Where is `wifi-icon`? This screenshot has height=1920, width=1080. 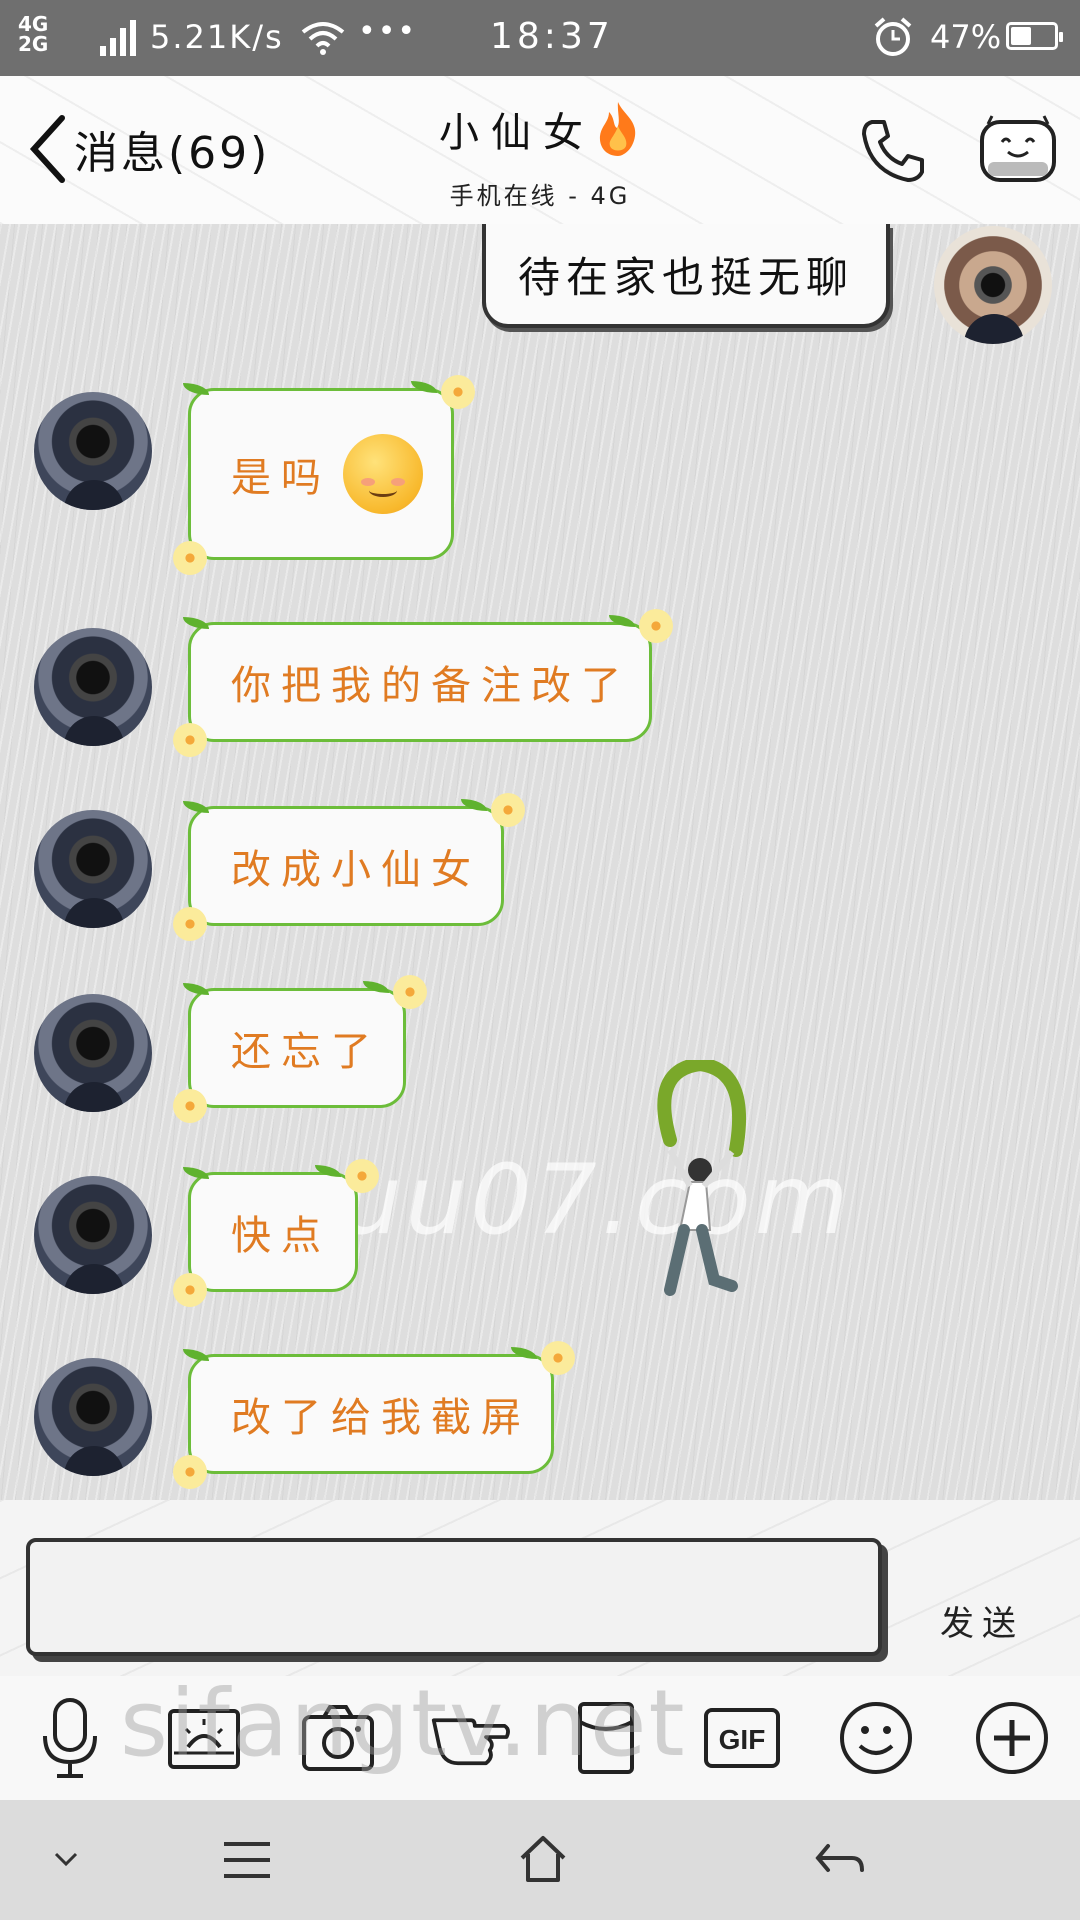 wifi-icon is located at coordinates (323, 38).